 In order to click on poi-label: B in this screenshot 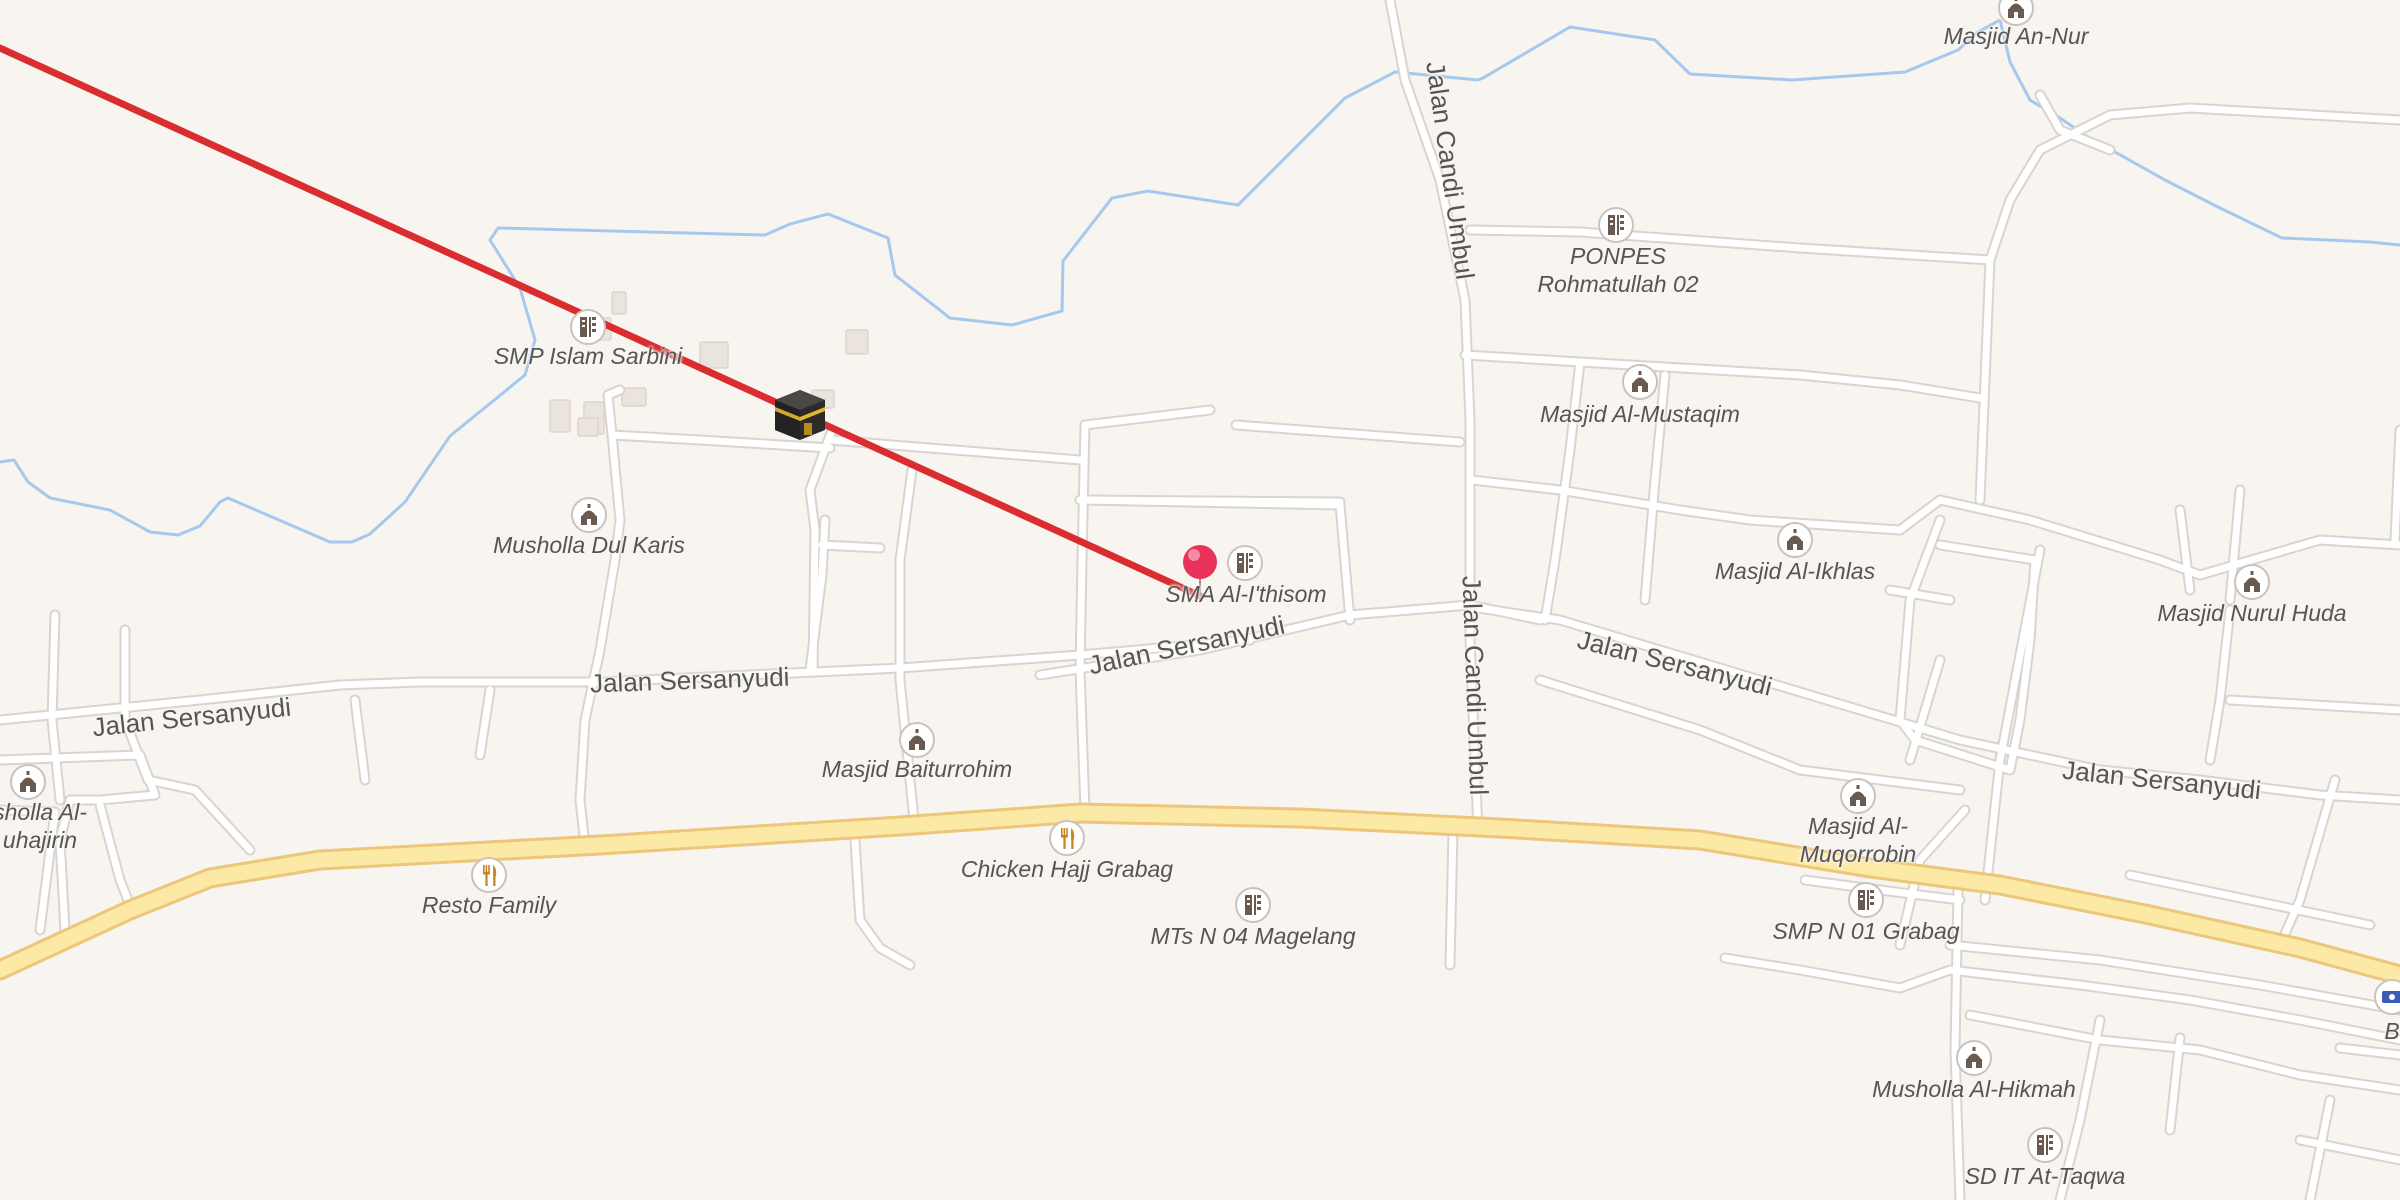, I will do `click(2391, 1031)`.